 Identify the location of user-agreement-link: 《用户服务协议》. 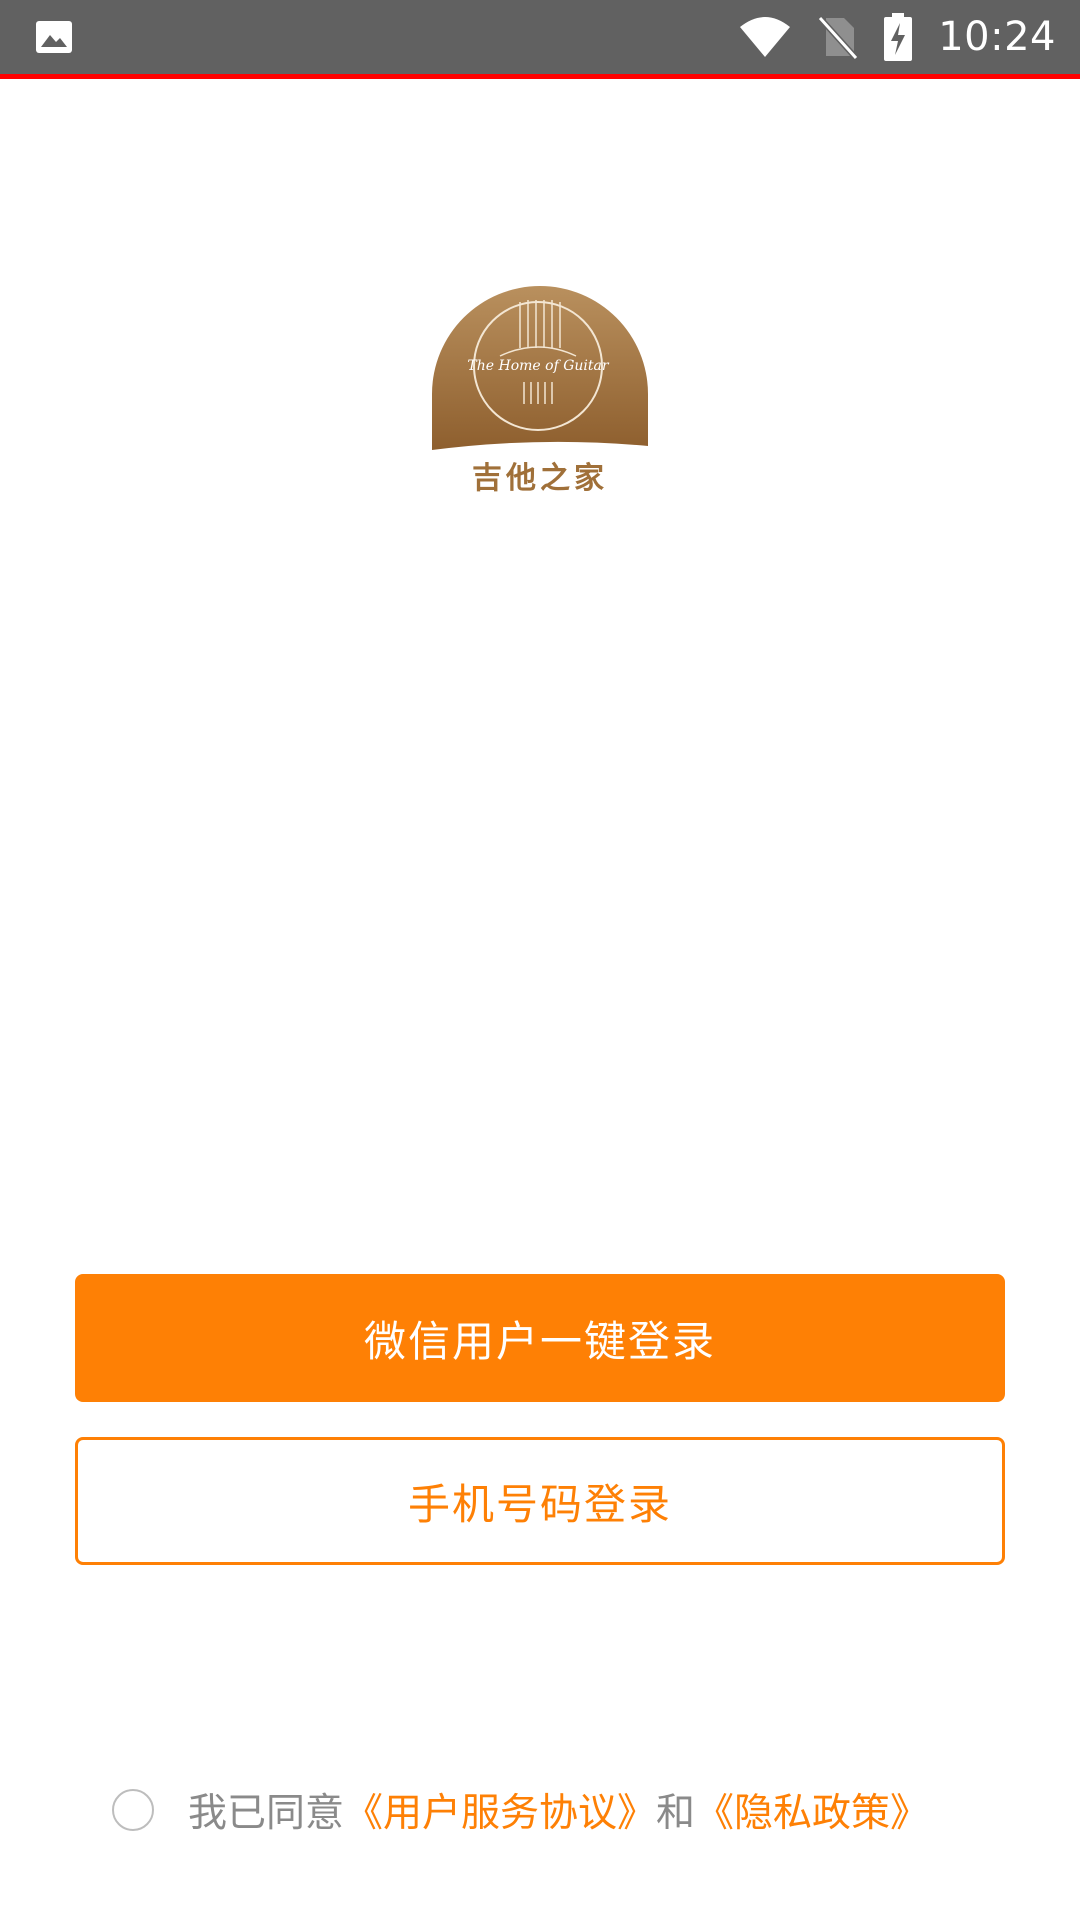
(500, 1810).